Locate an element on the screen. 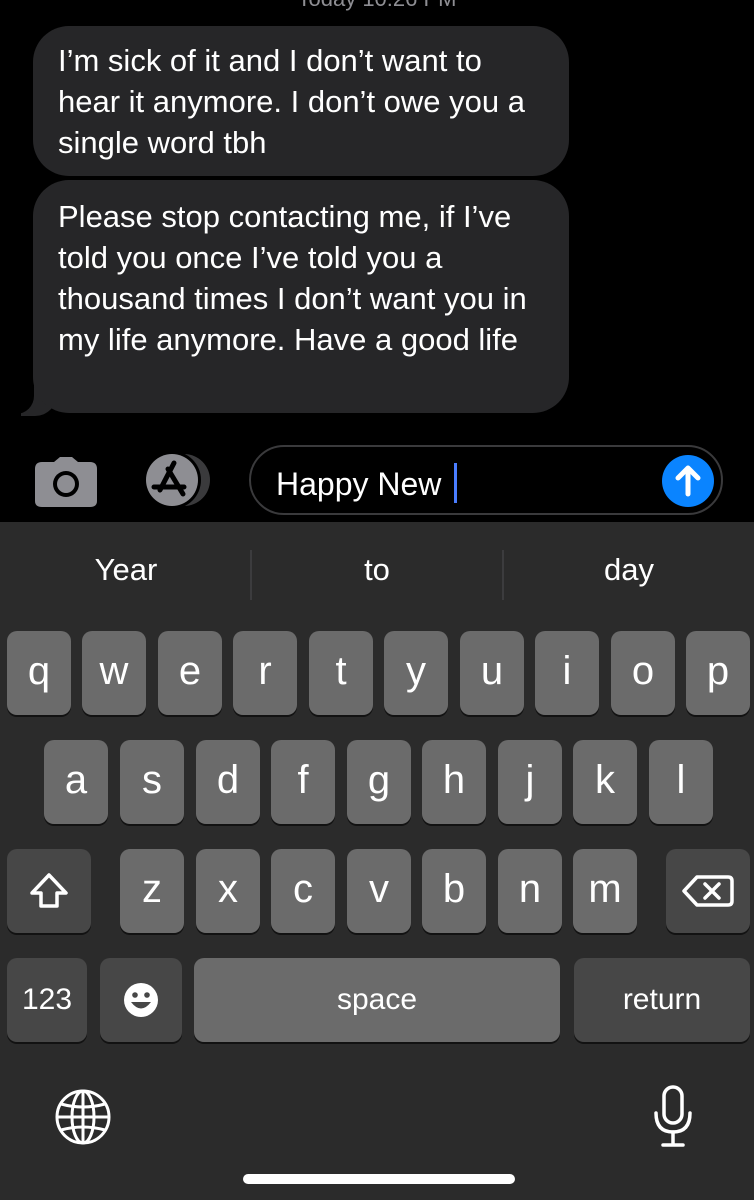  key-d: d is located at coordinates (228, 782).